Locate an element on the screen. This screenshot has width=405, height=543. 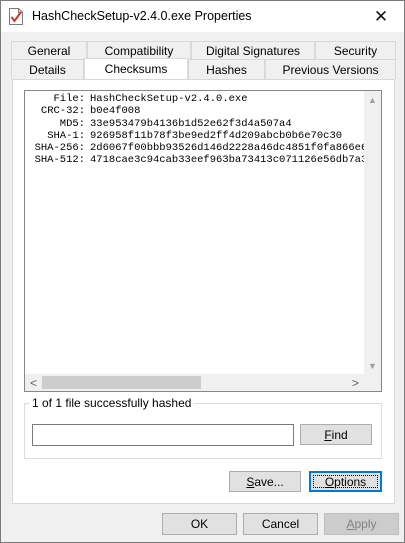
status-text: 1 of 1 file successfully hashed is located at coordinates (112, 403).